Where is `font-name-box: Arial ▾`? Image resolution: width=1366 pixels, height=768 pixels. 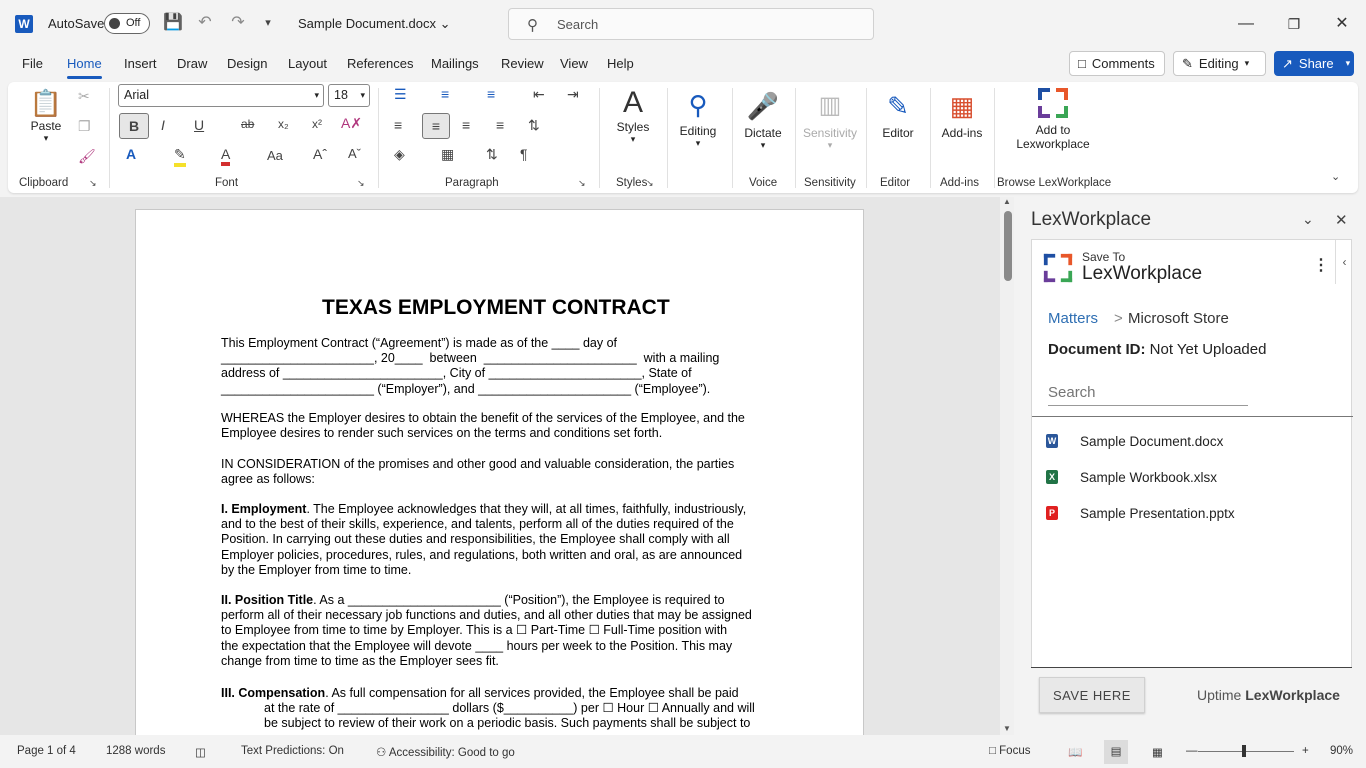 font-name-box: Arial ▾ is located at coordinates (221, 95).